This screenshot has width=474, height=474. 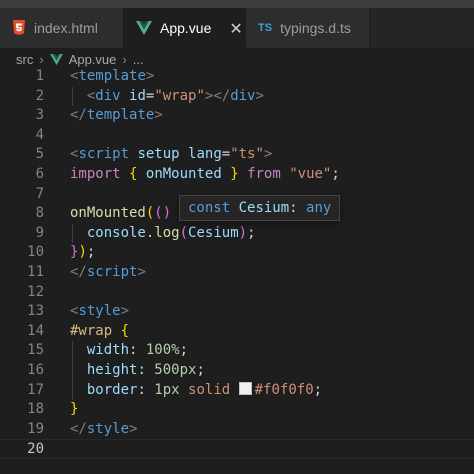 What do you see at coordinates (93, 59) in the screenshot?
I see `breadcrumb-file: App.vue` at bounding box center [93, 59].